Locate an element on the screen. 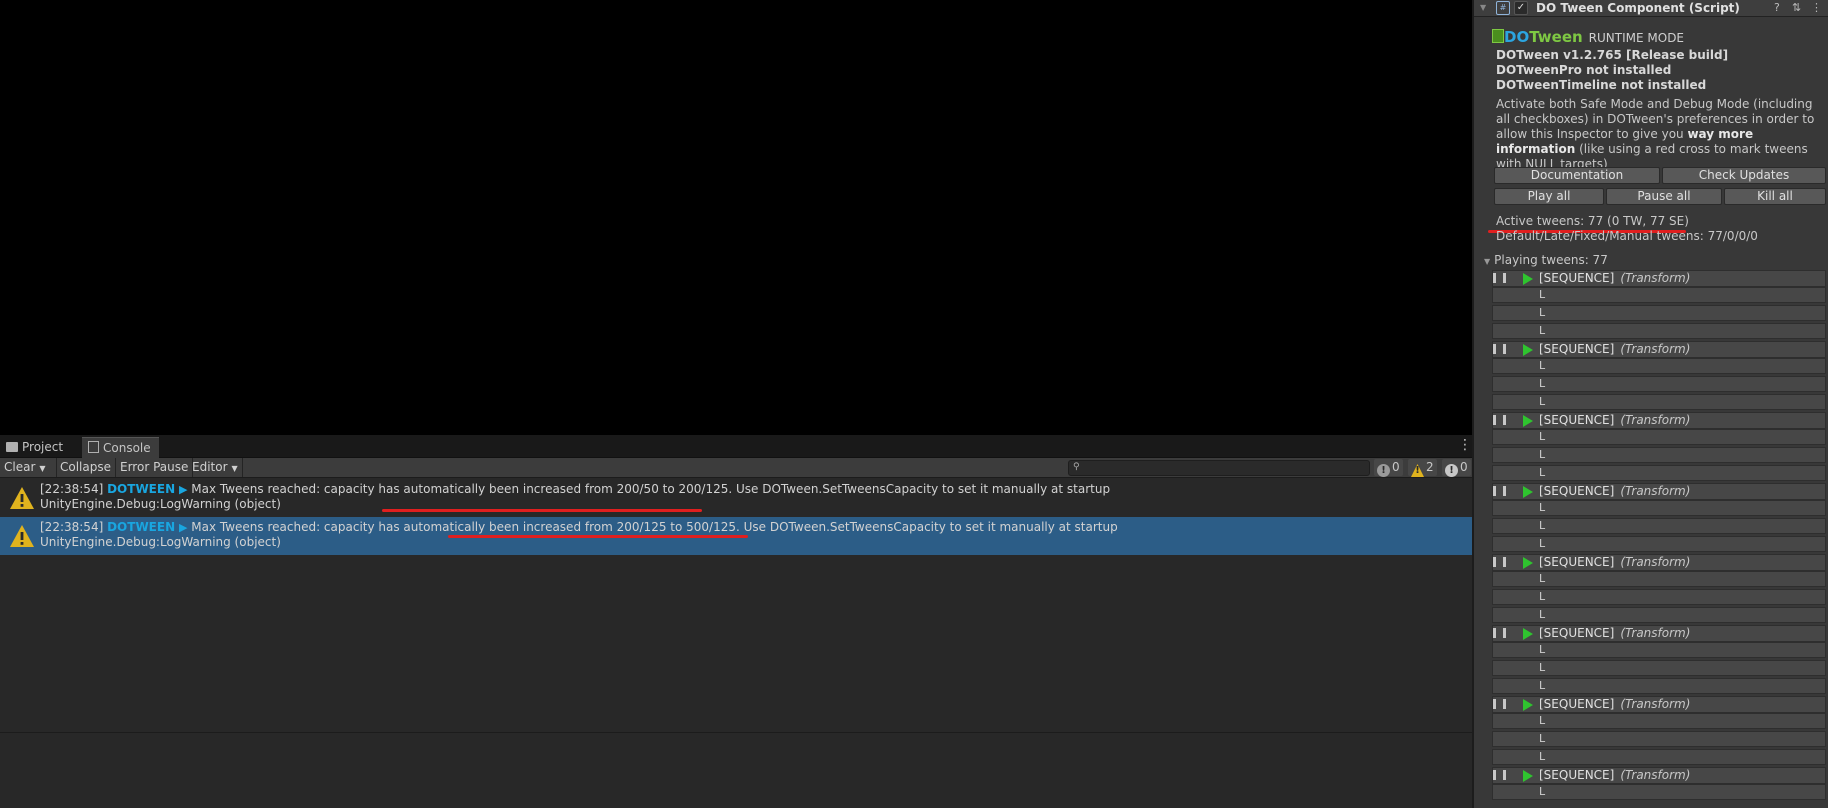  play-all-button: Play all is located at coordinates (1549, 196).